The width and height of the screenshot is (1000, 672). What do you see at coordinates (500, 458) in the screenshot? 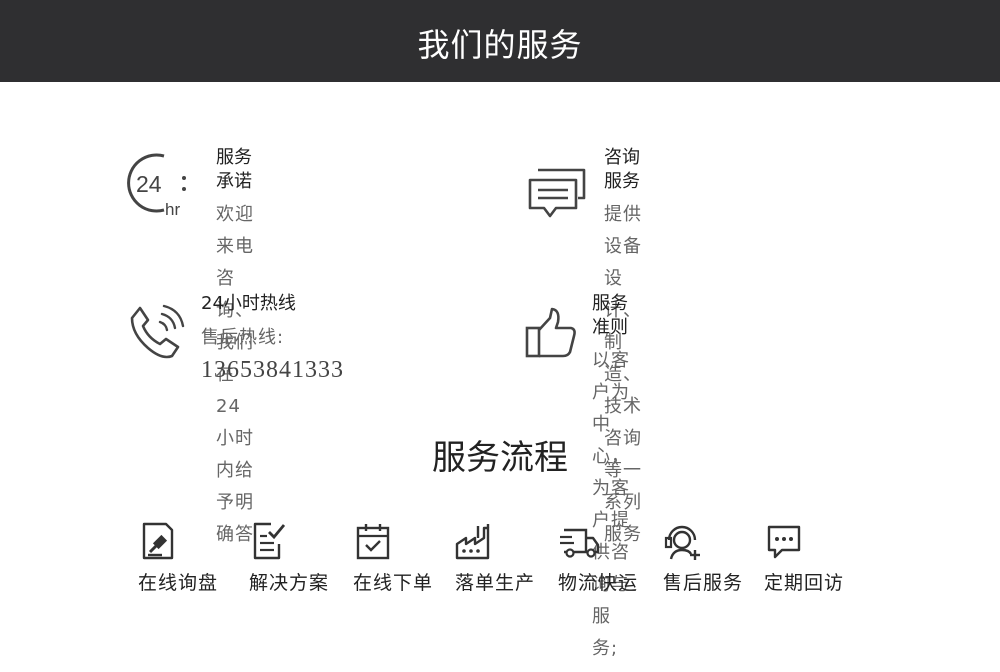
I see `flow-title: 服务流程` at bounding box center [500, 458].